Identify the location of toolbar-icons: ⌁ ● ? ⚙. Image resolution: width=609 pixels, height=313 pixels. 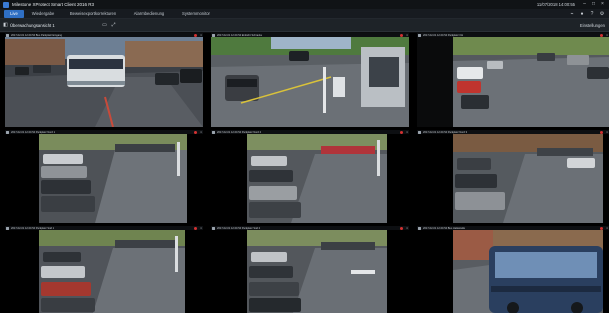
(587, 14).